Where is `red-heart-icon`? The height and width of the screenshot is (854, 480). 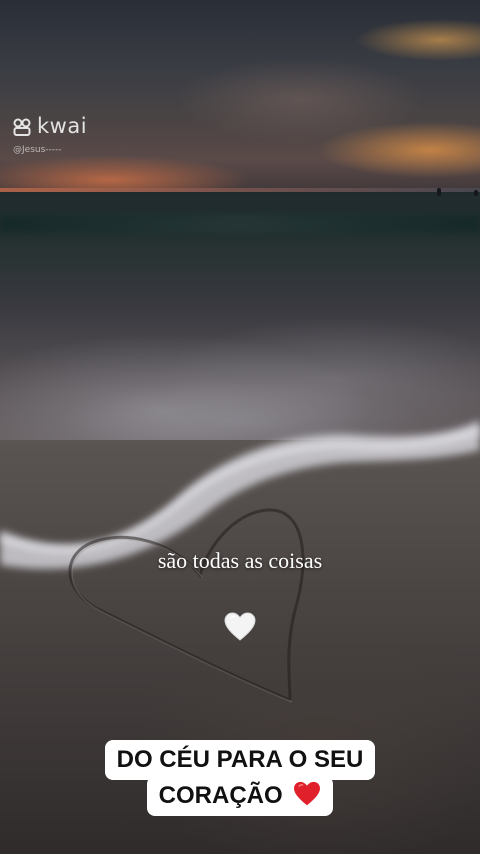
red-heart-icon is located at coordinates (307, 793).